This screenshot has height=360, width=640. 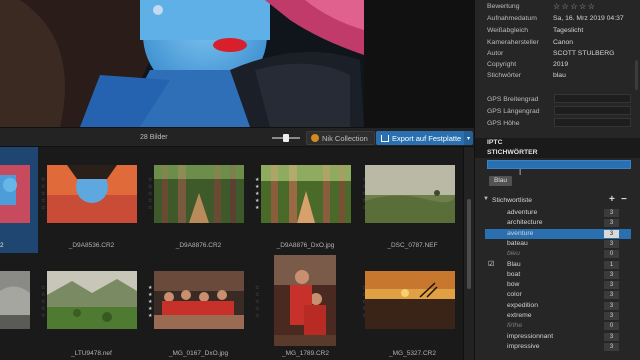 I want to click on export-dropdown-button: ▾, so click(x=468, y=138).